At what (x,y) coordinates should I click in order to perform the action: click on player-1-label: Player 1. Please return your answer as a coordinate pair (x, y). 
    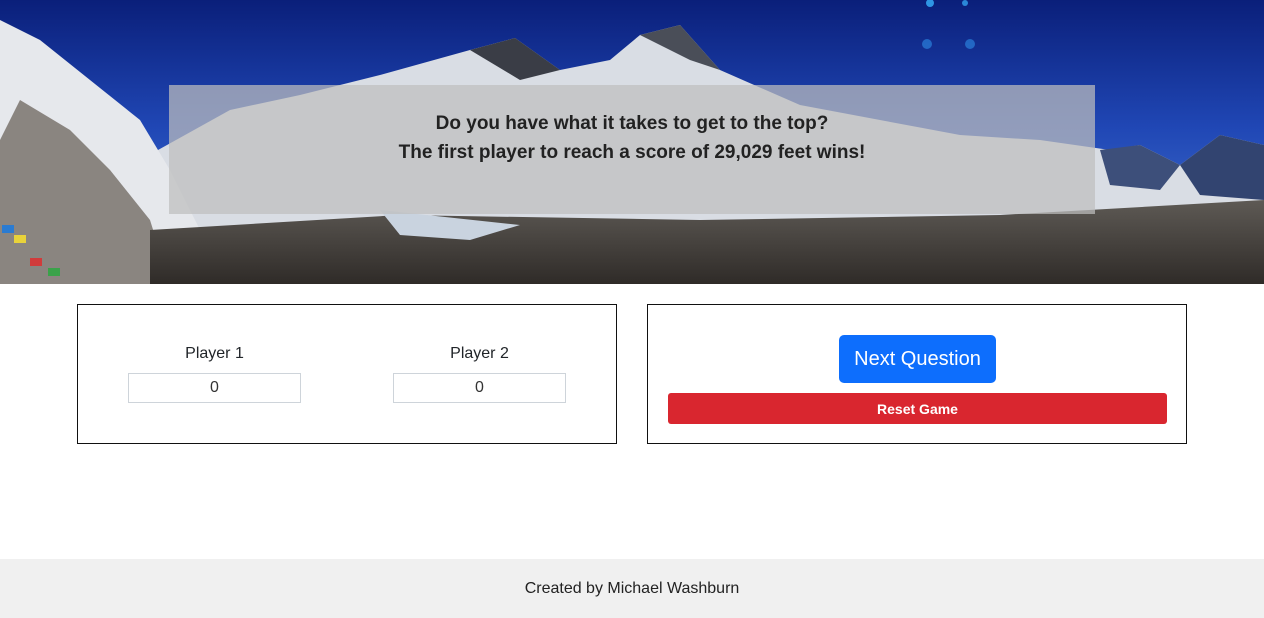
    Looking at the image, I should click on (214, 353).